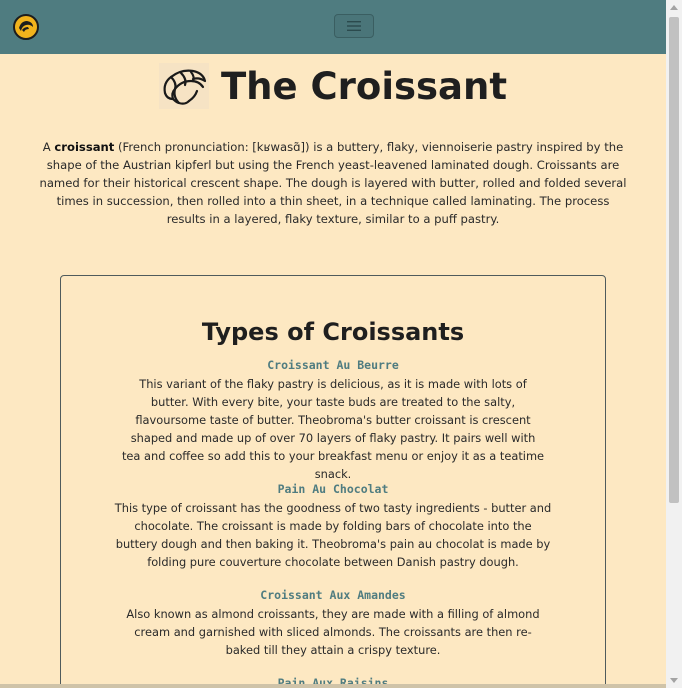 This screenshot has height=688, width=682. I want to click on page-title: The Croissant, so click(364, 86).